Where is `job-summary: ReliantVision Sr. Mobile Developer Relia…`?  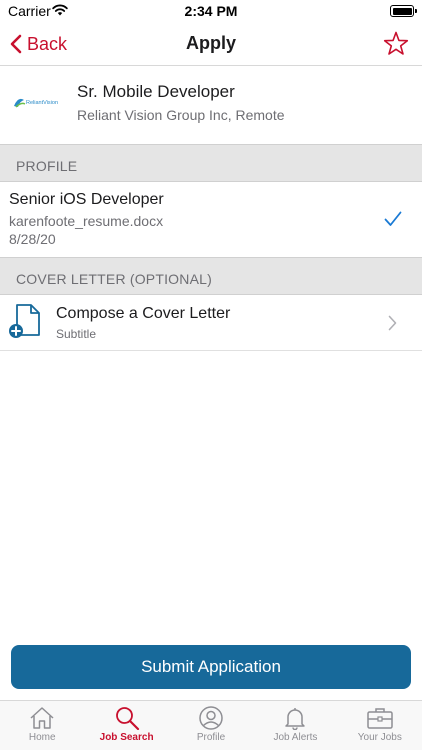 job-summary: ReliantVision Sr. Mobile Developer Relia… is located at coordinates (211, 105).